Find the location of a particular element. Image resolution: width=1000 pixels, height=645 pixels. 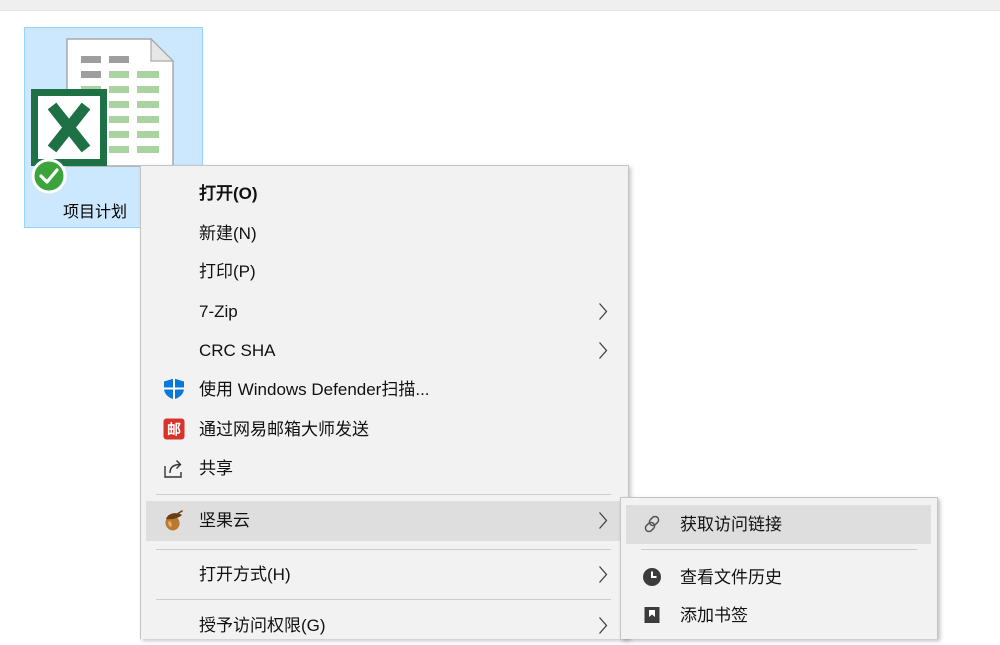

menu-item-label: 打开方式(H) is located at coordinates (245, 574).